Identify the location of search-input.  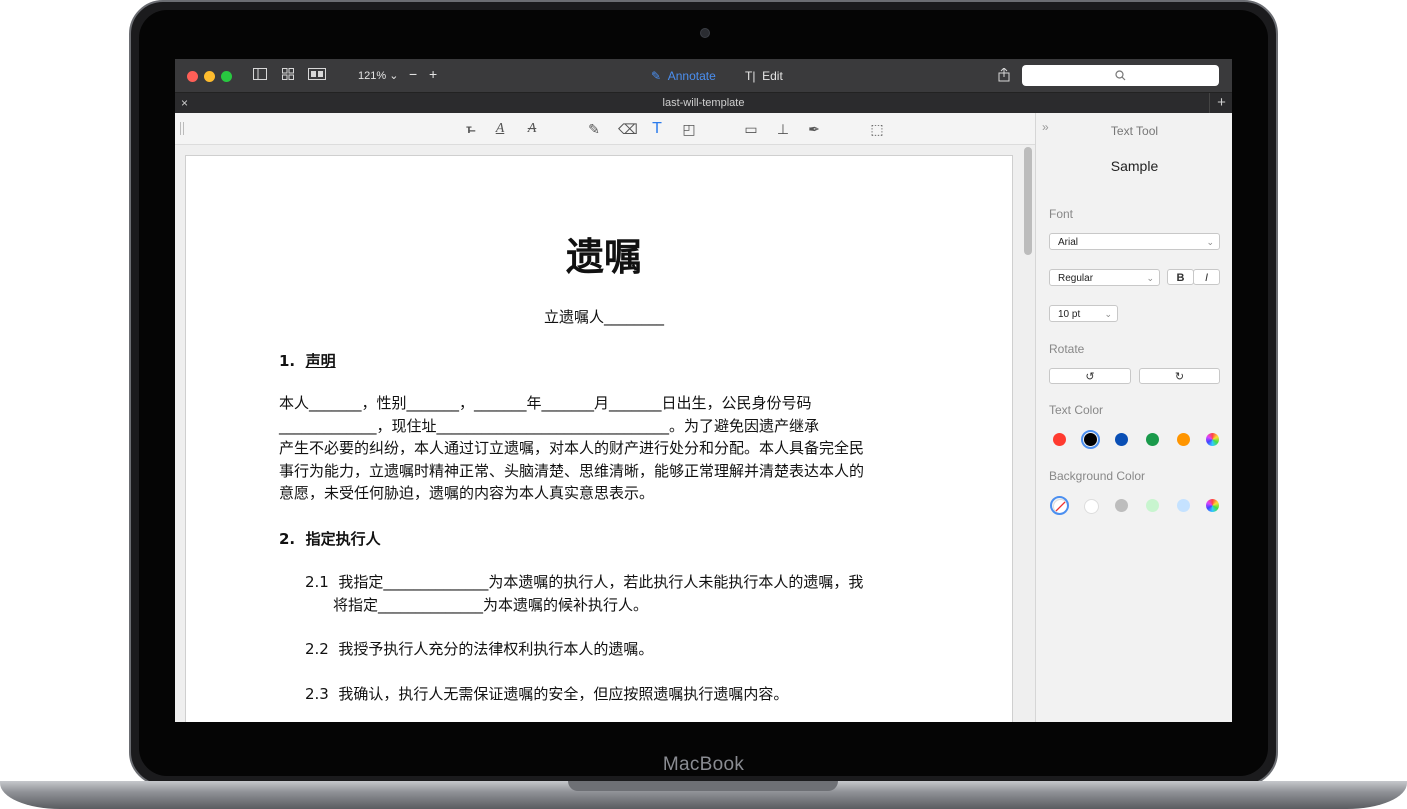
(1120, 75).